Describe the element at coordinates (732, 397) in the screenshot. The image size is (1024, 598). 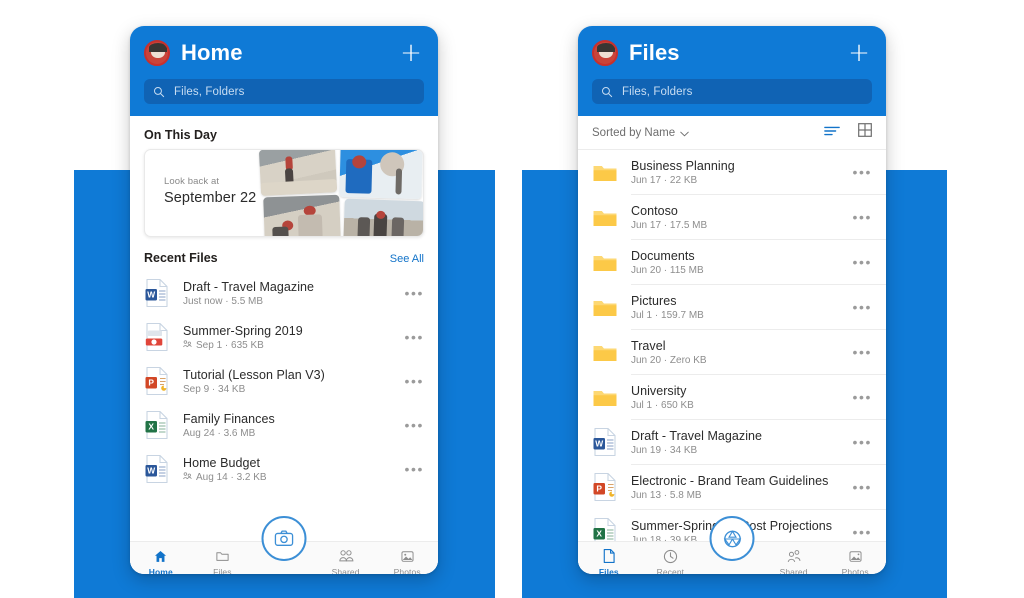
I see `list-item: University Jul 1 · 650 KB •••` at that location.